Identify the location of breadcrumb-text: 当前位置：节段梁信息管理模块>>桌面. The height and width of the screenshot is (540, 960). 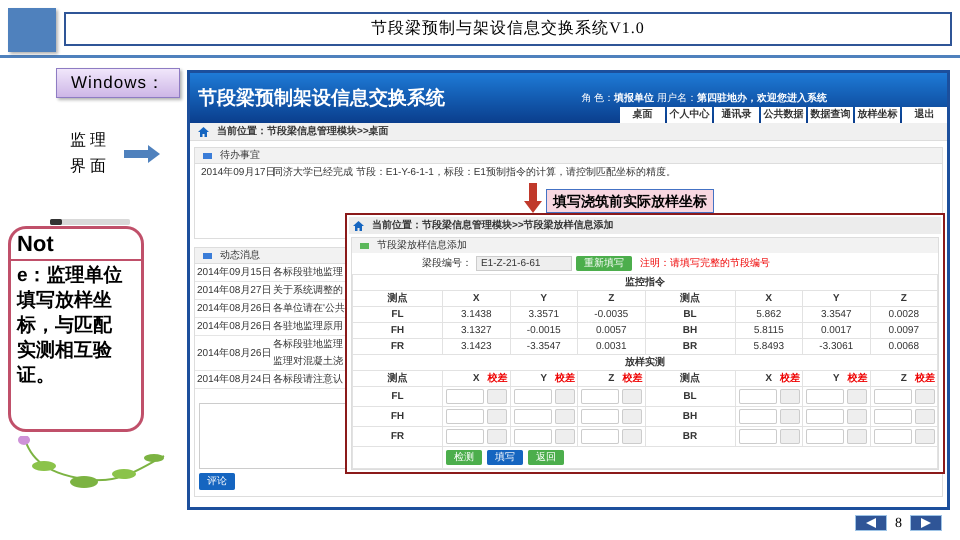
(303, 131).